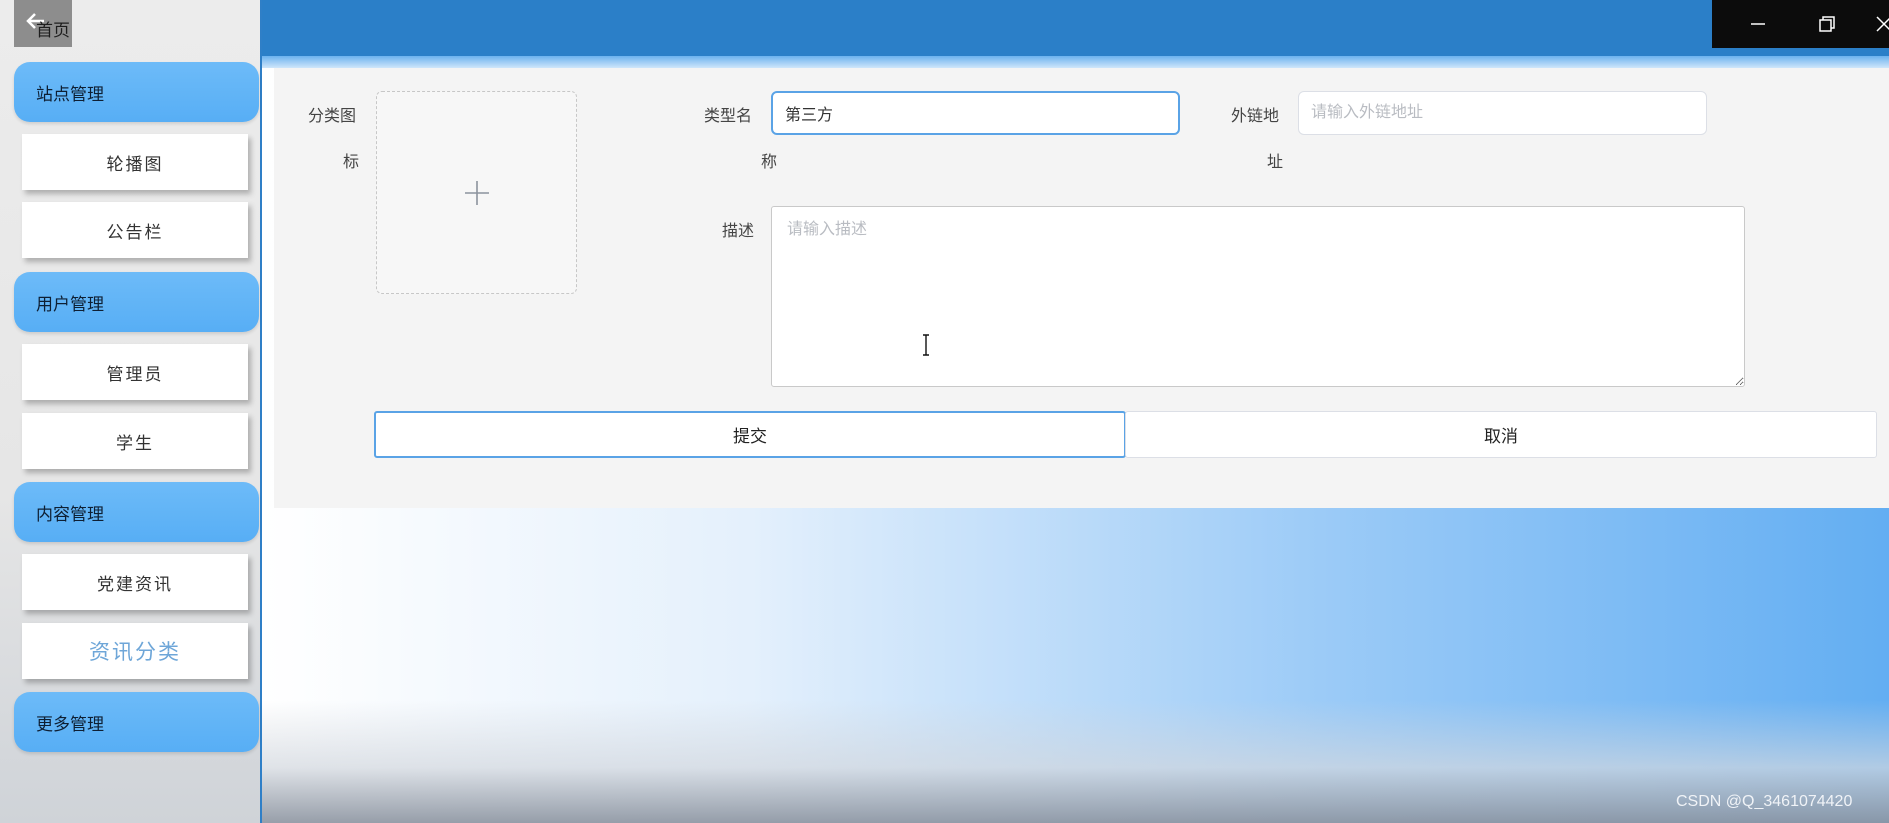  What do you see at coordinates (1258, 296) in the screenshot?
I see `description-textarea` at bounding box center [1258, 296].